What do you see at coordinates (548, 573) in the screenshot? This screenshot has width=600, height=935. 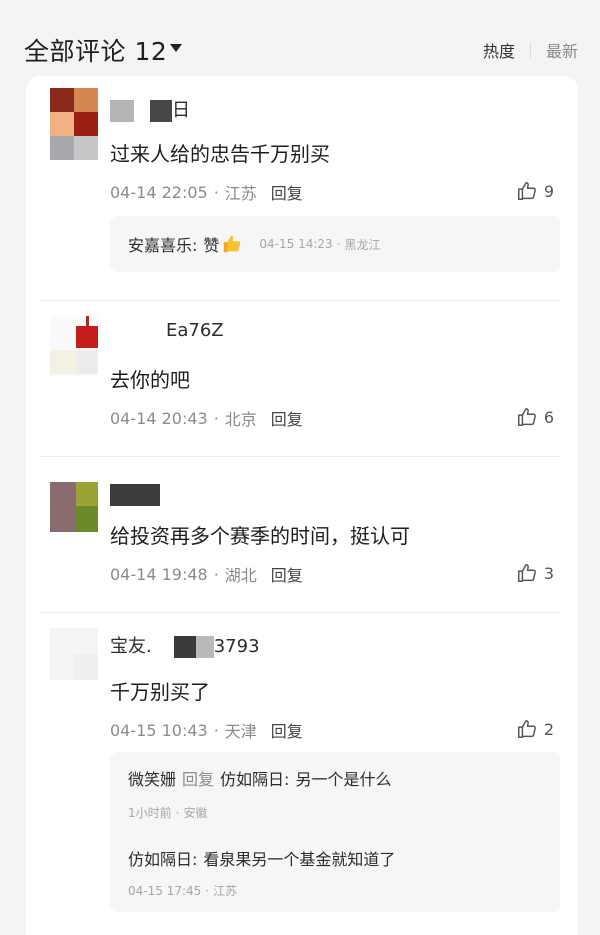 I see `like-count: 3` at bounding box center [548, 573].